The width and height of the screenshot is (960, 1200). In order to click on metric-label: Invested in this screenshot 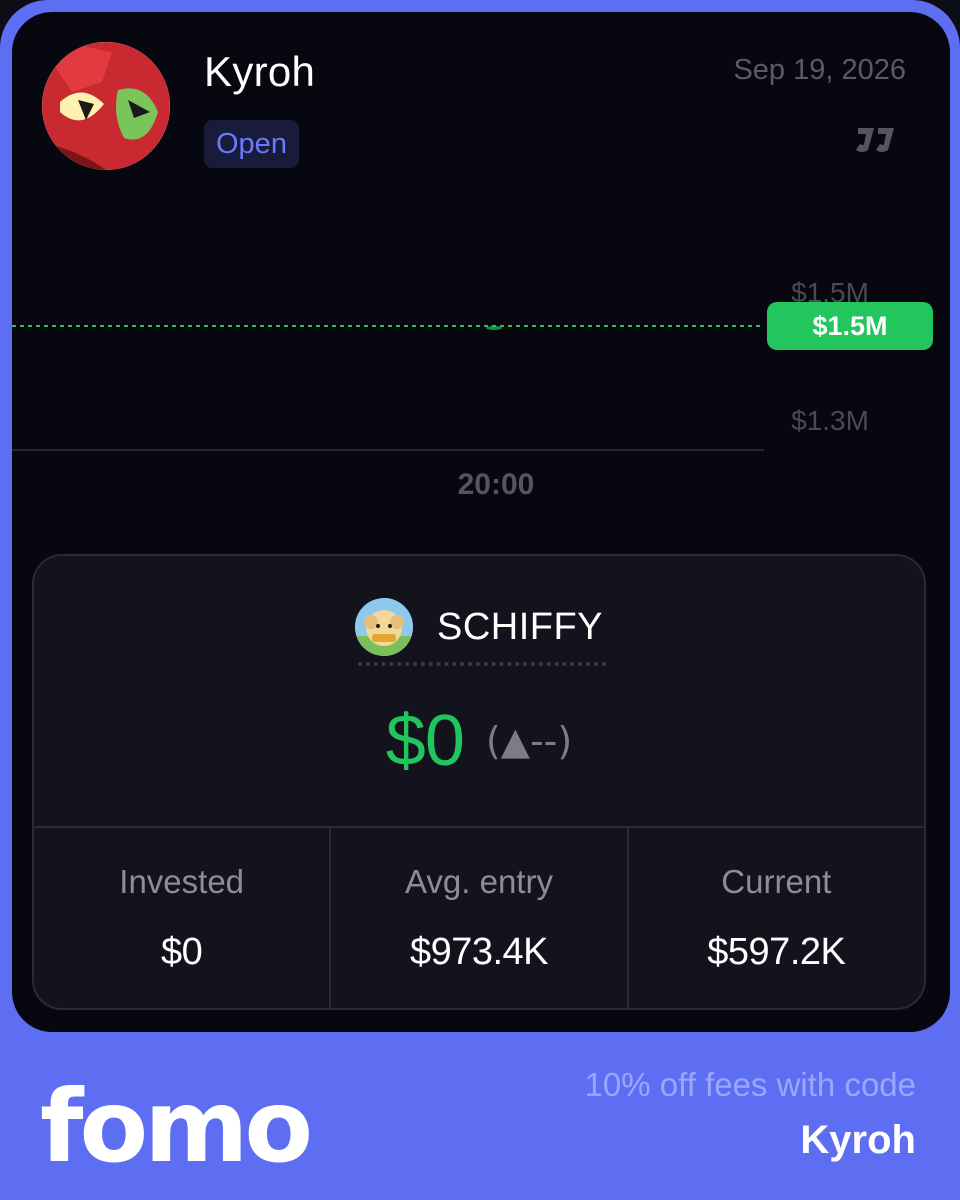, I will do `click(182, 881)`.